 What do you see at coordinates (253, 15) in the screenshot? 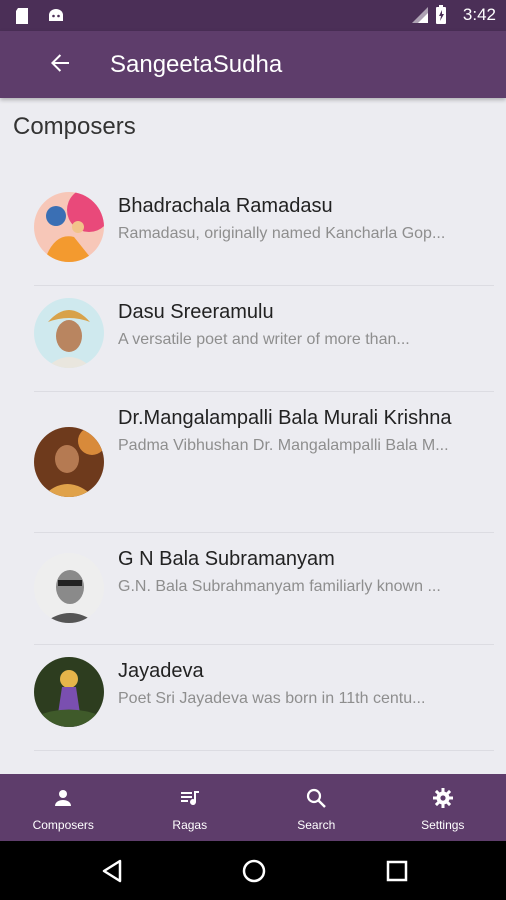
I see `status-bar: 3:42` at bounding box center [253, 15].